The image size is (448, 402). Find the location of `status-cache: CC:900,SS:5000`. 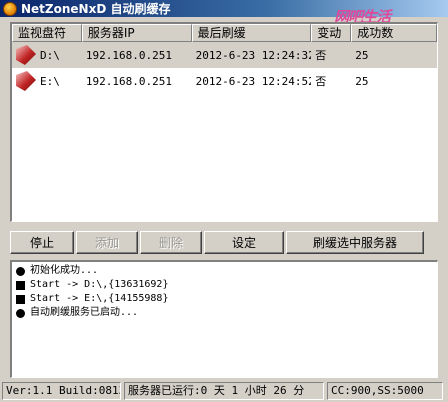

status-cache: CC:900,SS:5000 is located at coordinates (385, 391).